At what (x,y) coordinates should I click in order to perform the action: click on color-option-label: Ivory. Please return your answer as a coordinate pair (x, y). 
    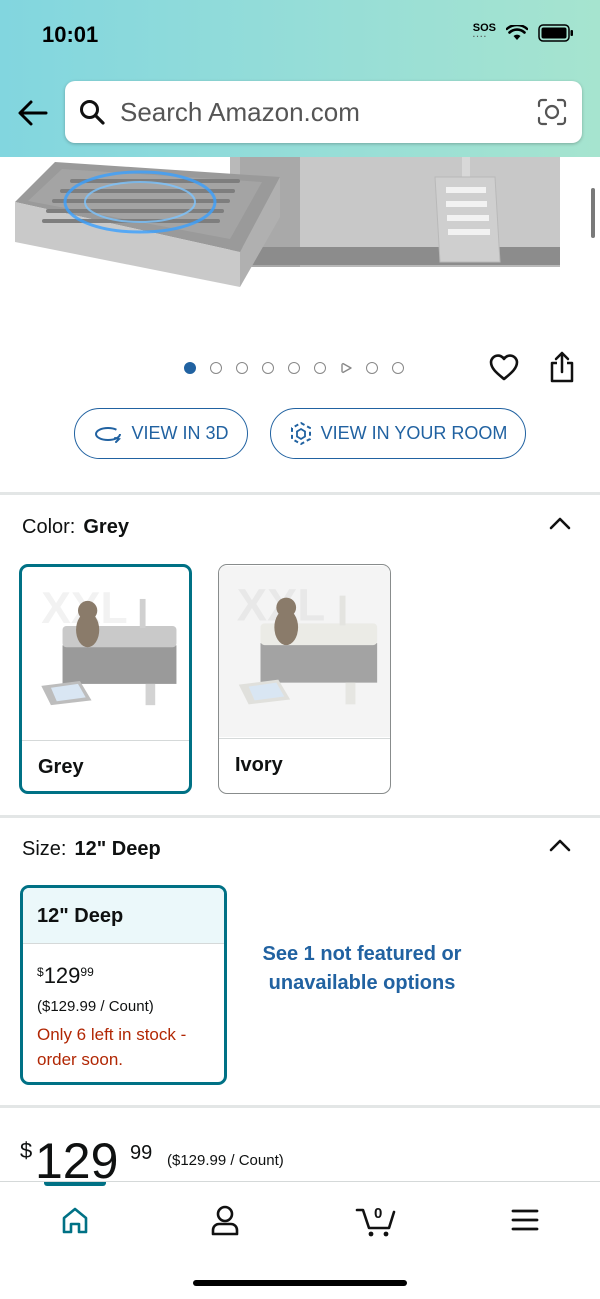
    Looking at the image, I should click on (259, 765).